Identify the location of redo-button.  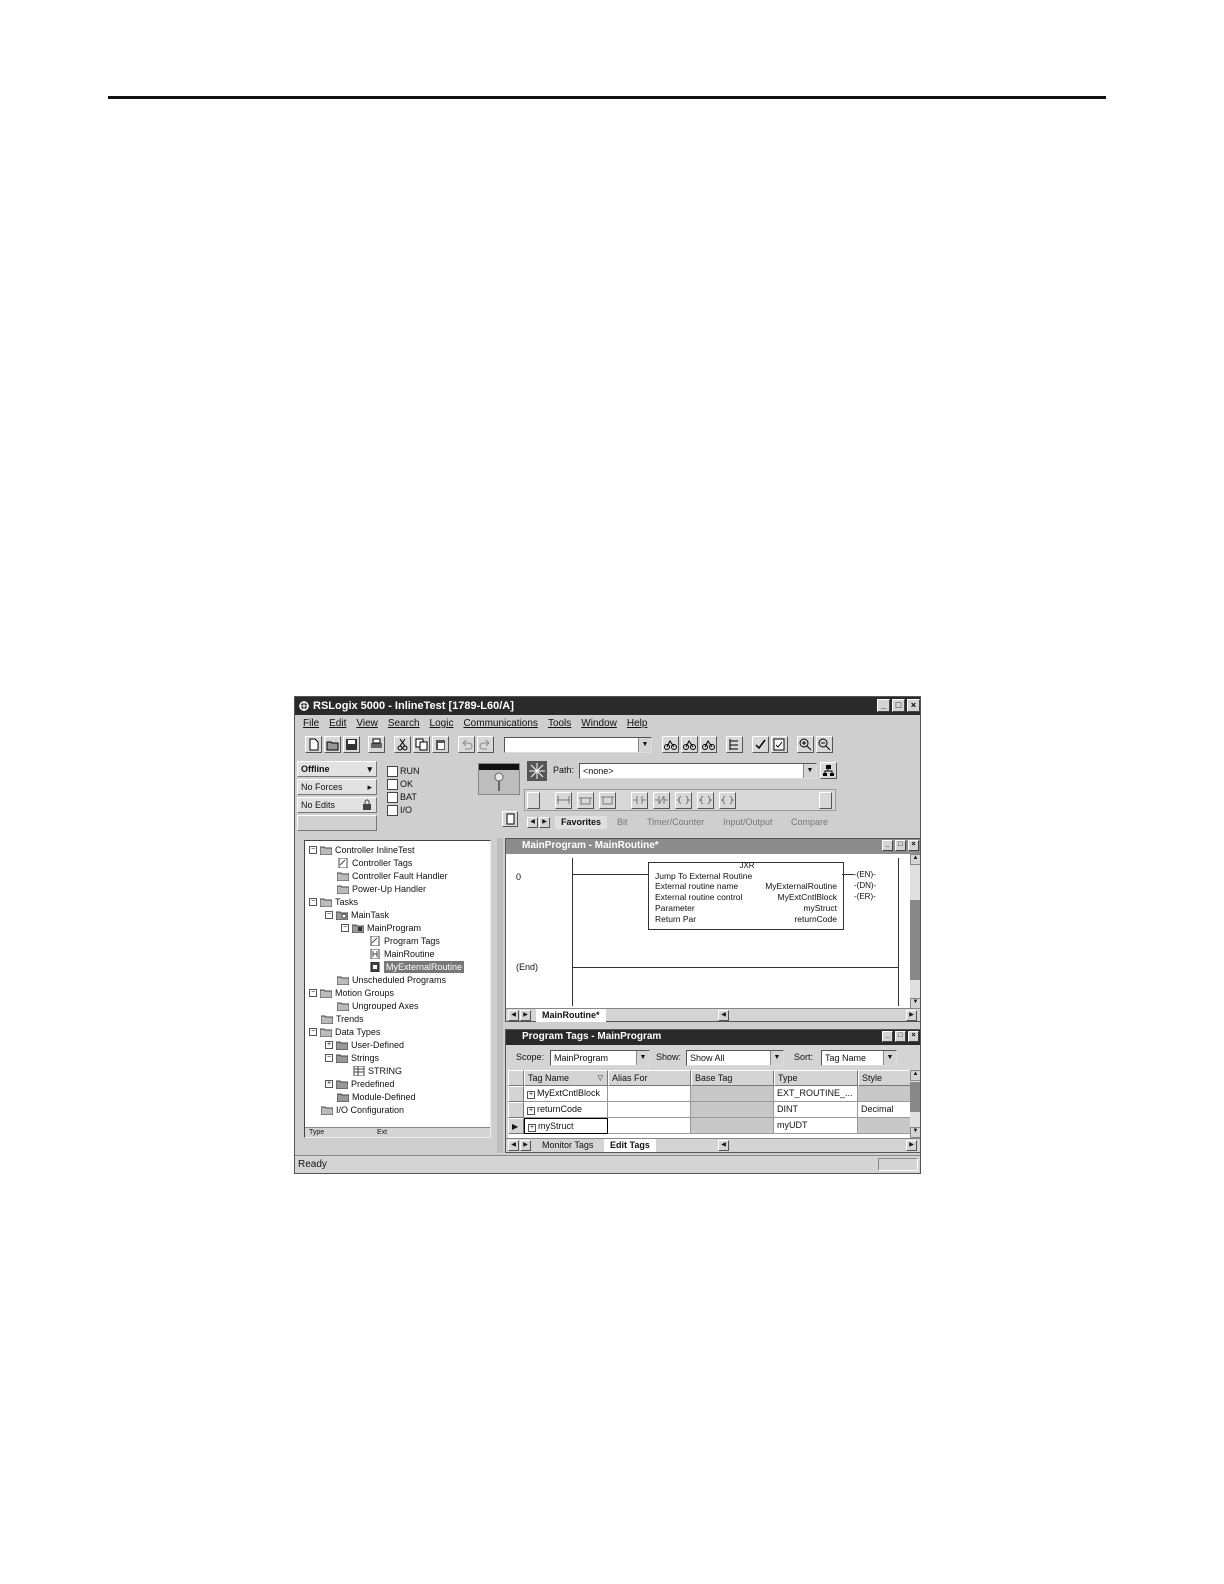
(485, 744).